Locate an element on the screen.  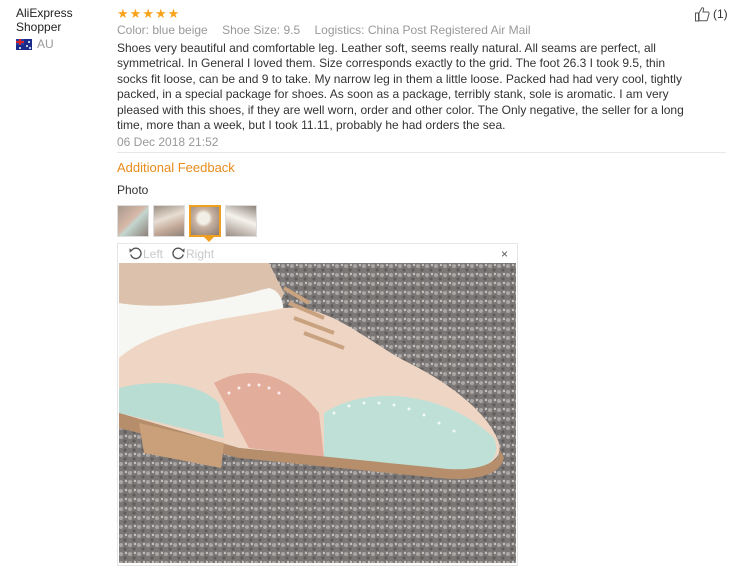
photo-thumbnail-selected is located at coordinates (205, 221).